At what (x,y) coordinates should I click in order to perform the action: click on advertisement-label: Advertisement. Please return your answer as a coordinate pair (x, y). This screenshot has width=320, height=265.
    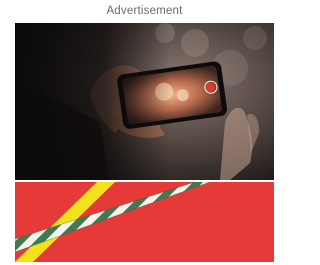
    Looking at the image, I should click on (144, 11).